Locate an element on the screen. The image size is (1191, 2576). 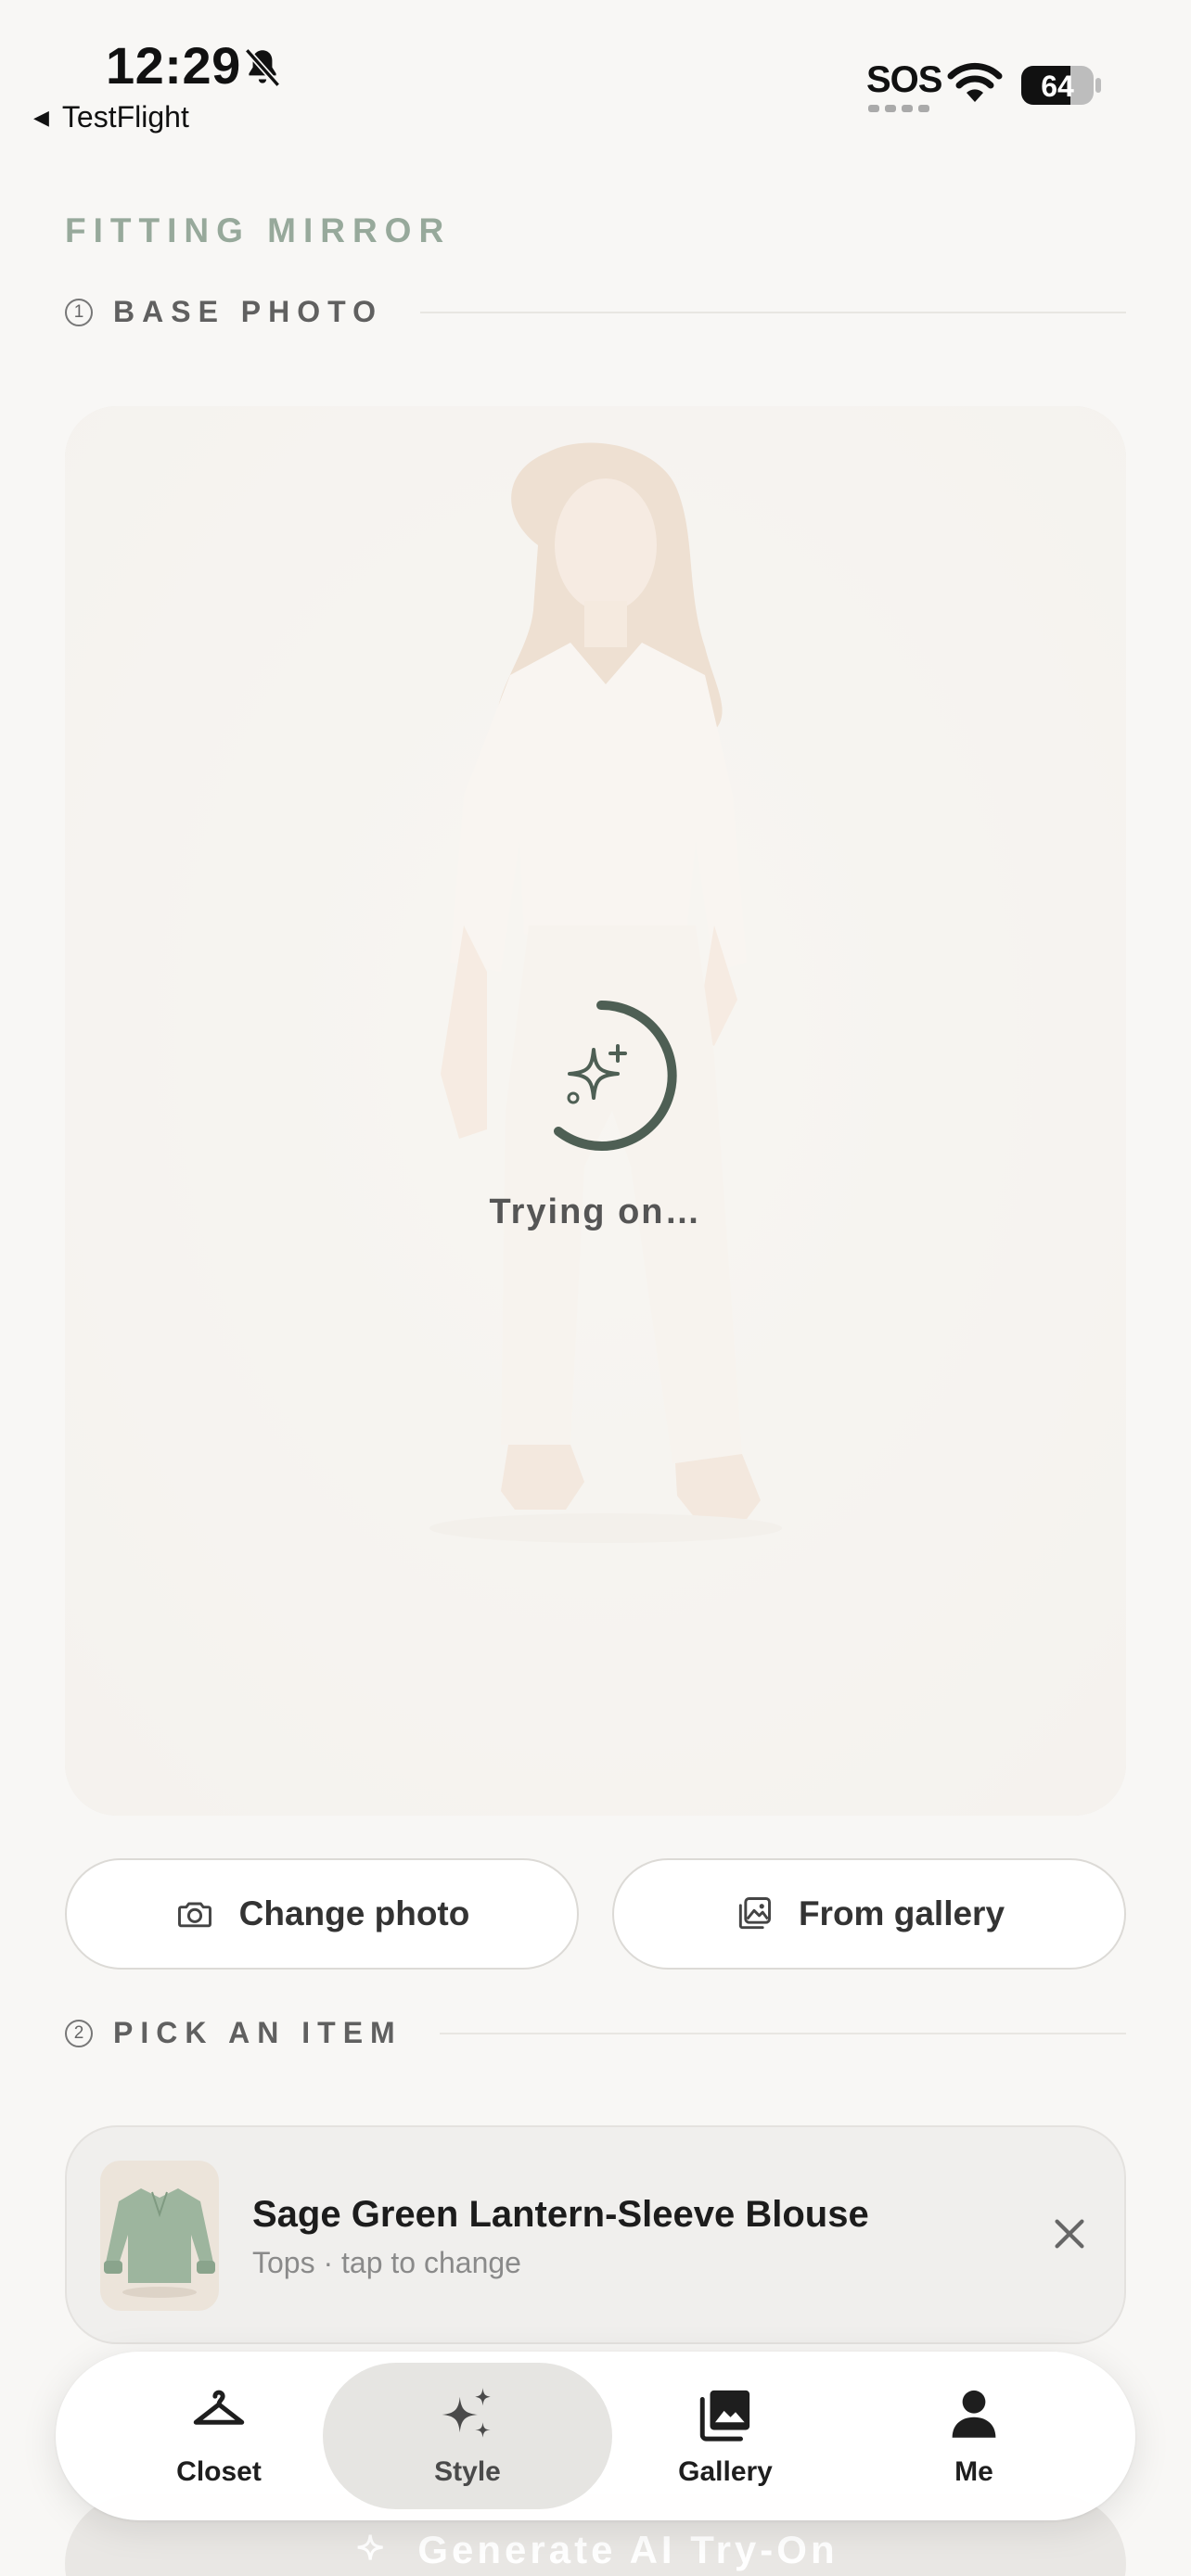
status-bar: 12:29 ◀ TestFlight SOS 64 is located at coordinates (595, 69).